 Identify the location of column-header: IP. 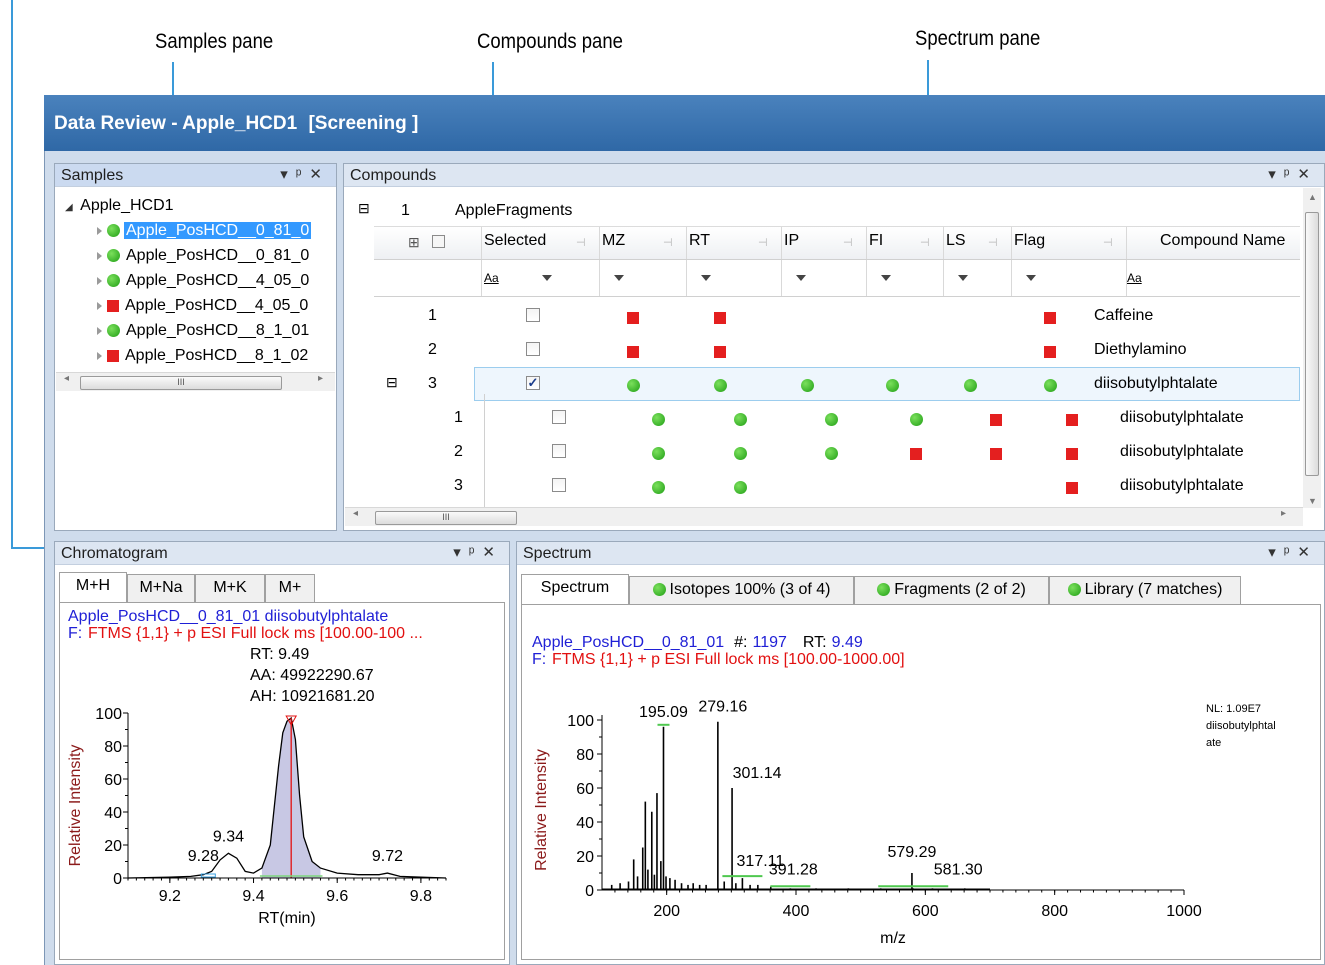
(791, 241).